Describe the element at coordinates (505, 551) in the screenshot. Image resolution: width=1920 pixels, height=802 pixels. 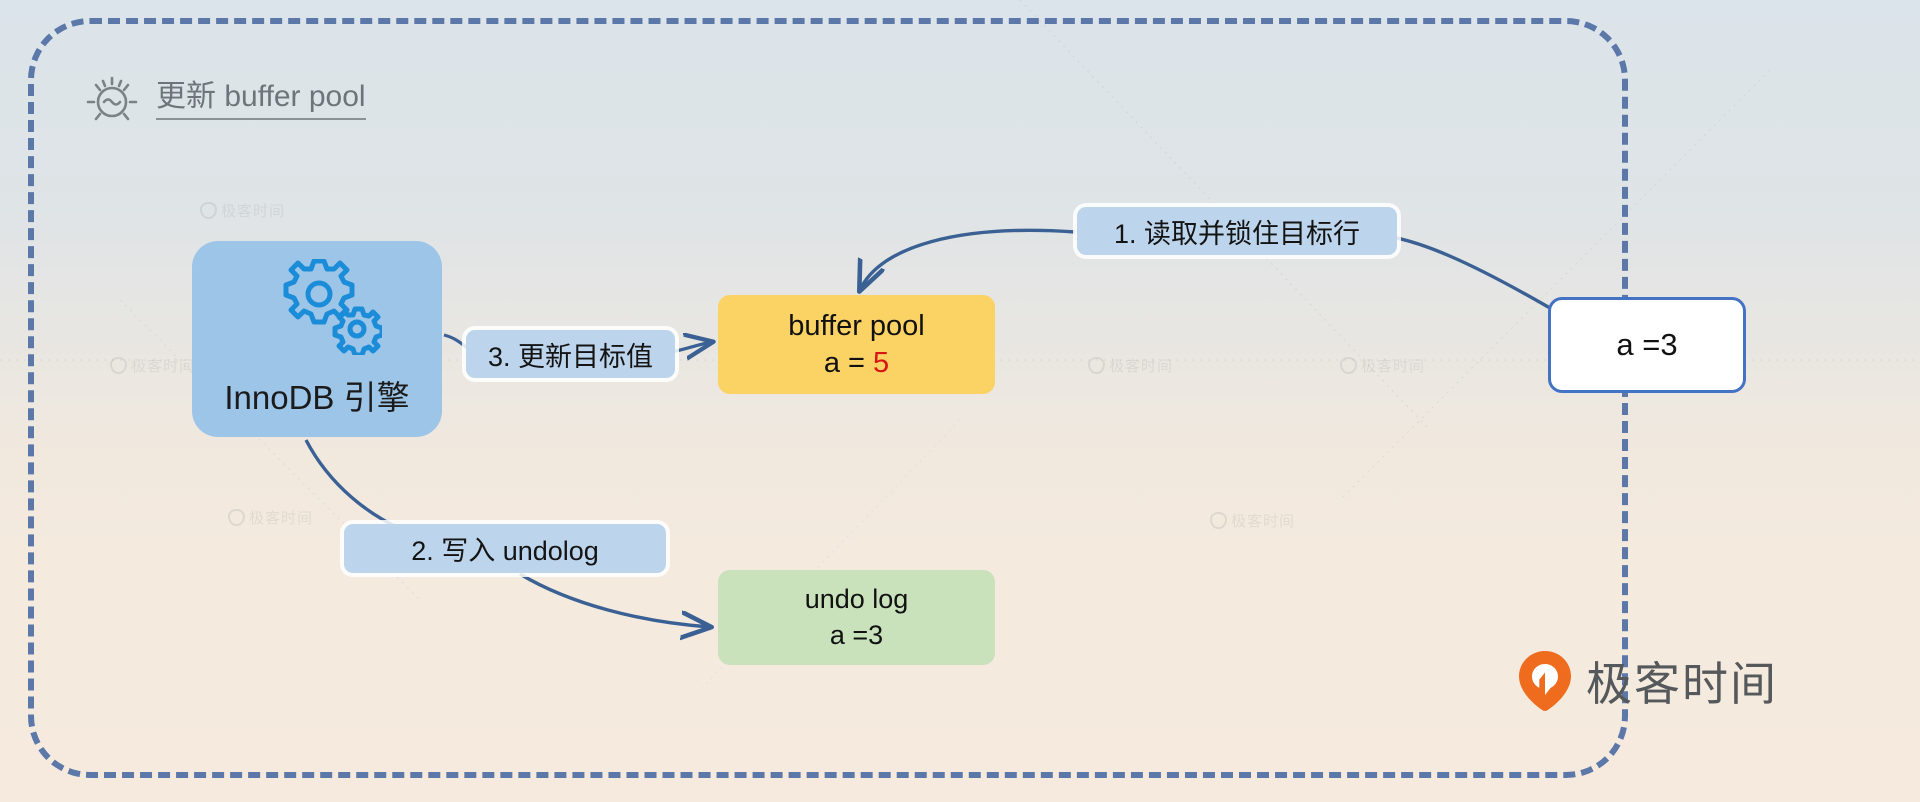
I see `step-label-2-text: 2. 写入 undolog` at that location.